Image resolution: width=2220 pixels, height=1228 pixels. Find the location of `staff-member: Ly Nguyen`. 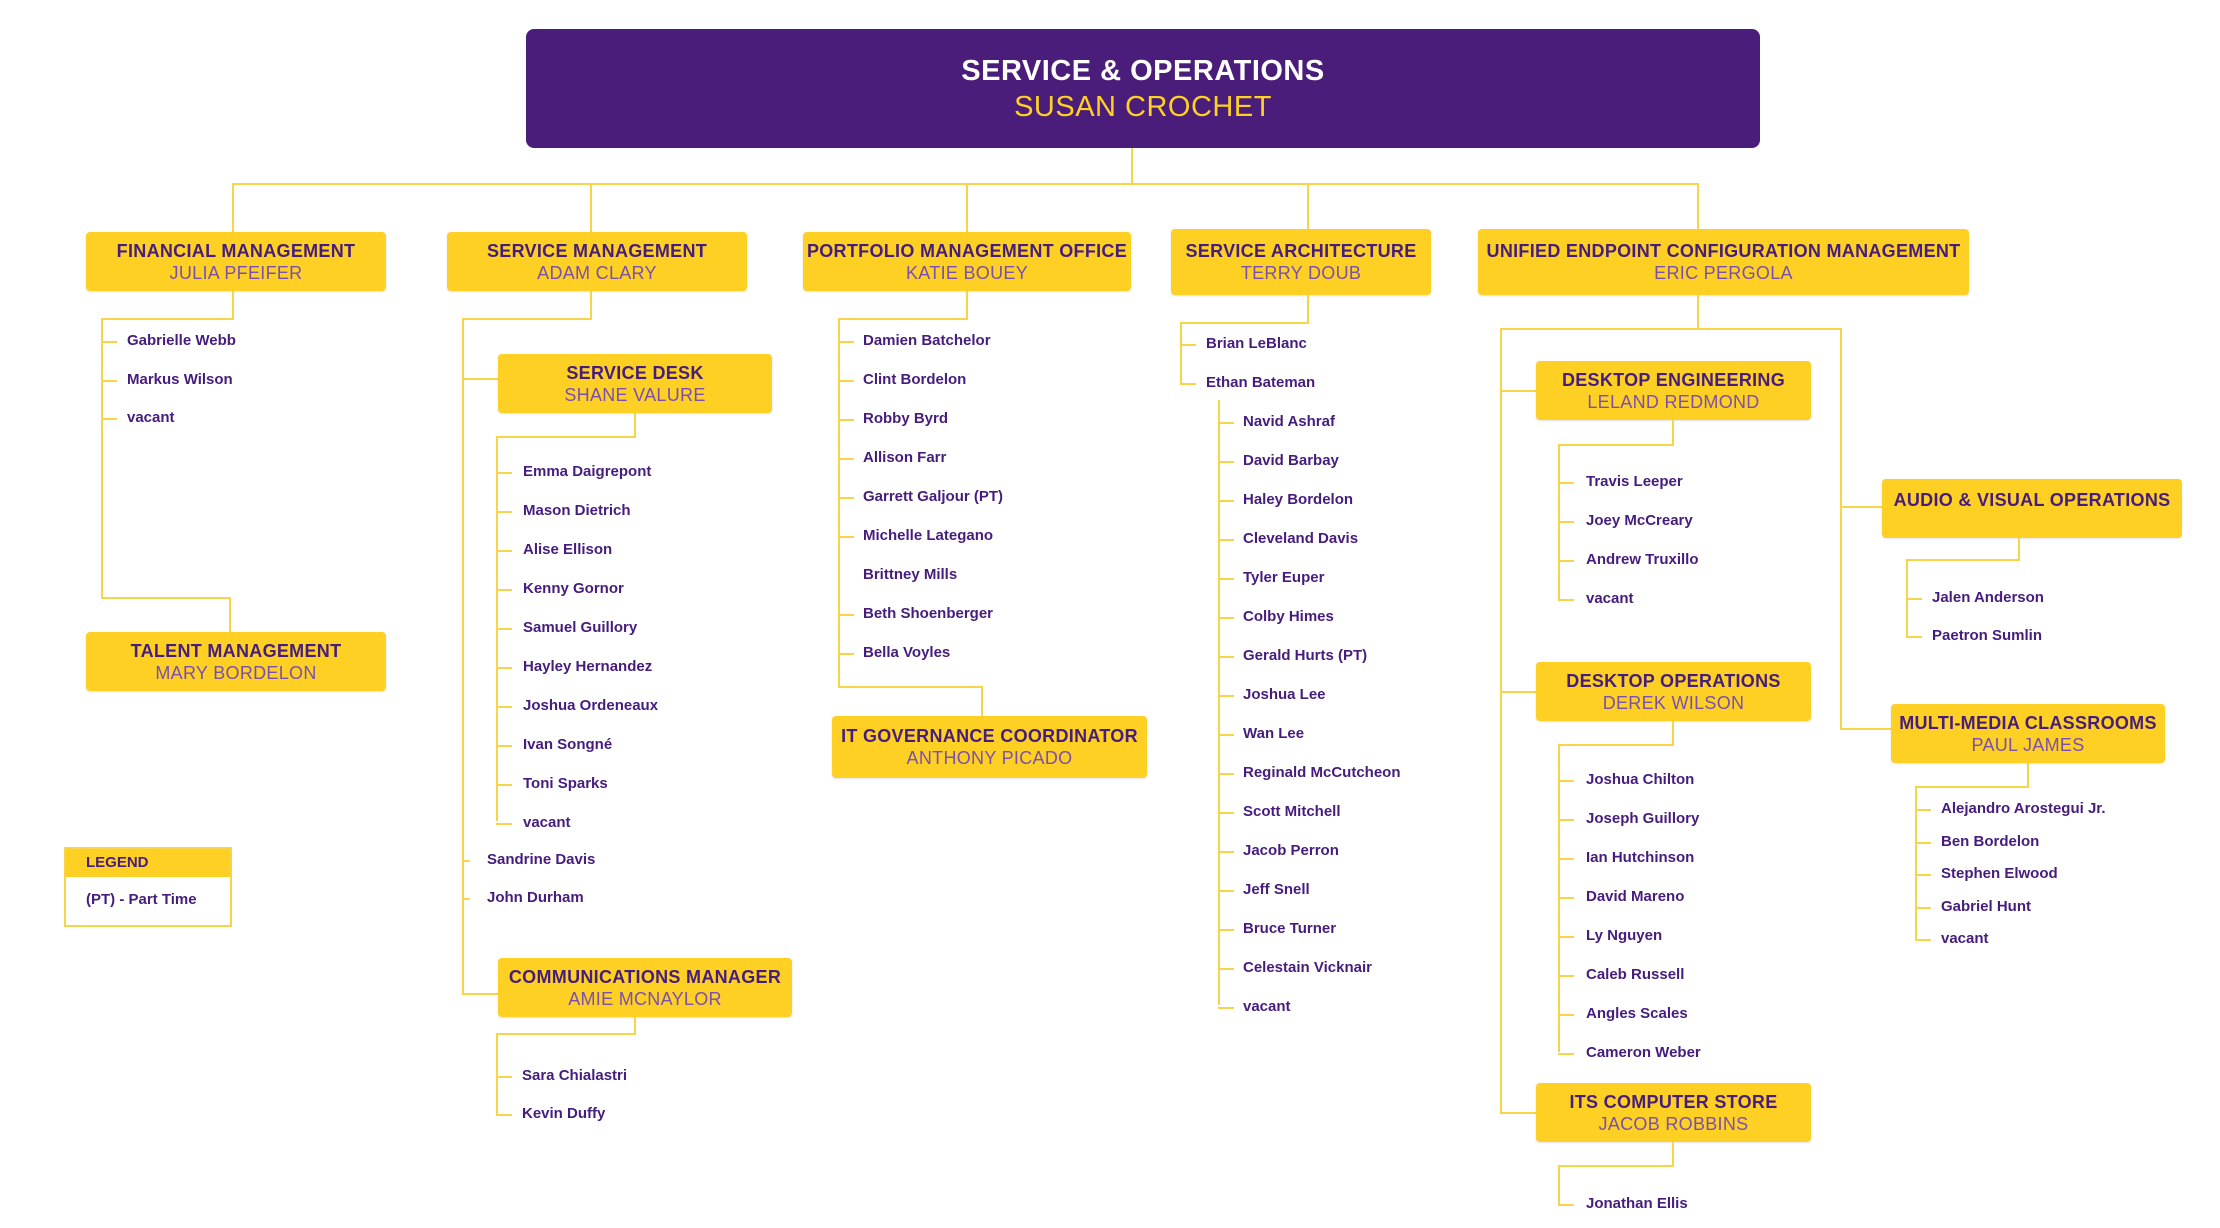

staff-member: Ly Nguyen is located at coordinates (1624, 935).